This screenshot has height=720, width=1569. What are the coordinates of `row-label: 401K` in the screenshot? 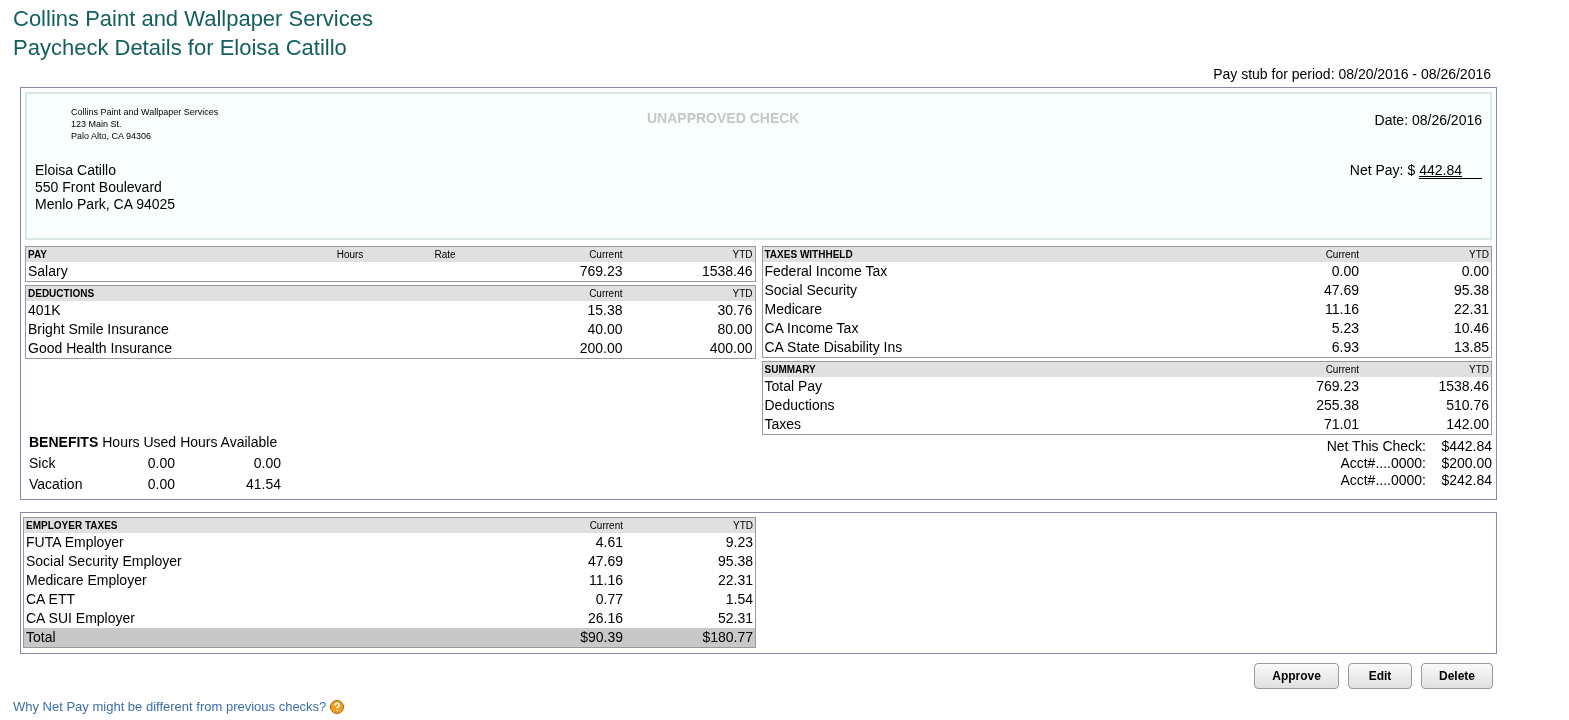 It's located at (45, 310).